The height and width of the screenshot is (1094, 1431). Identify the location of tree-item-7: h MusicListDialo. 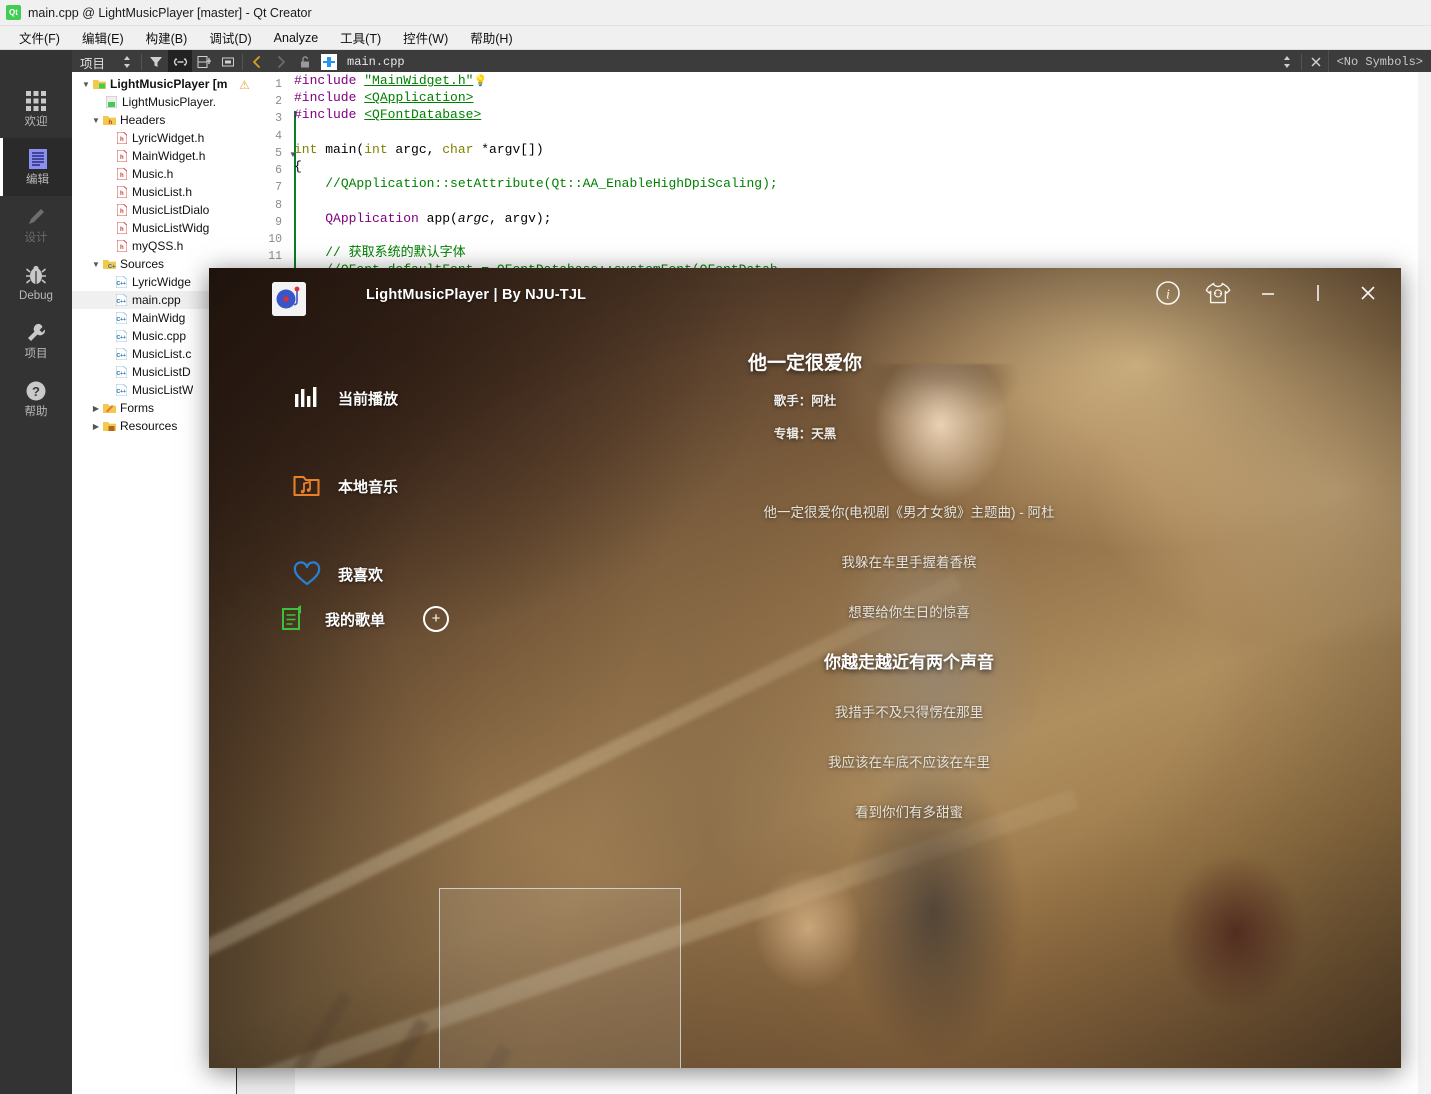
(154, 210).